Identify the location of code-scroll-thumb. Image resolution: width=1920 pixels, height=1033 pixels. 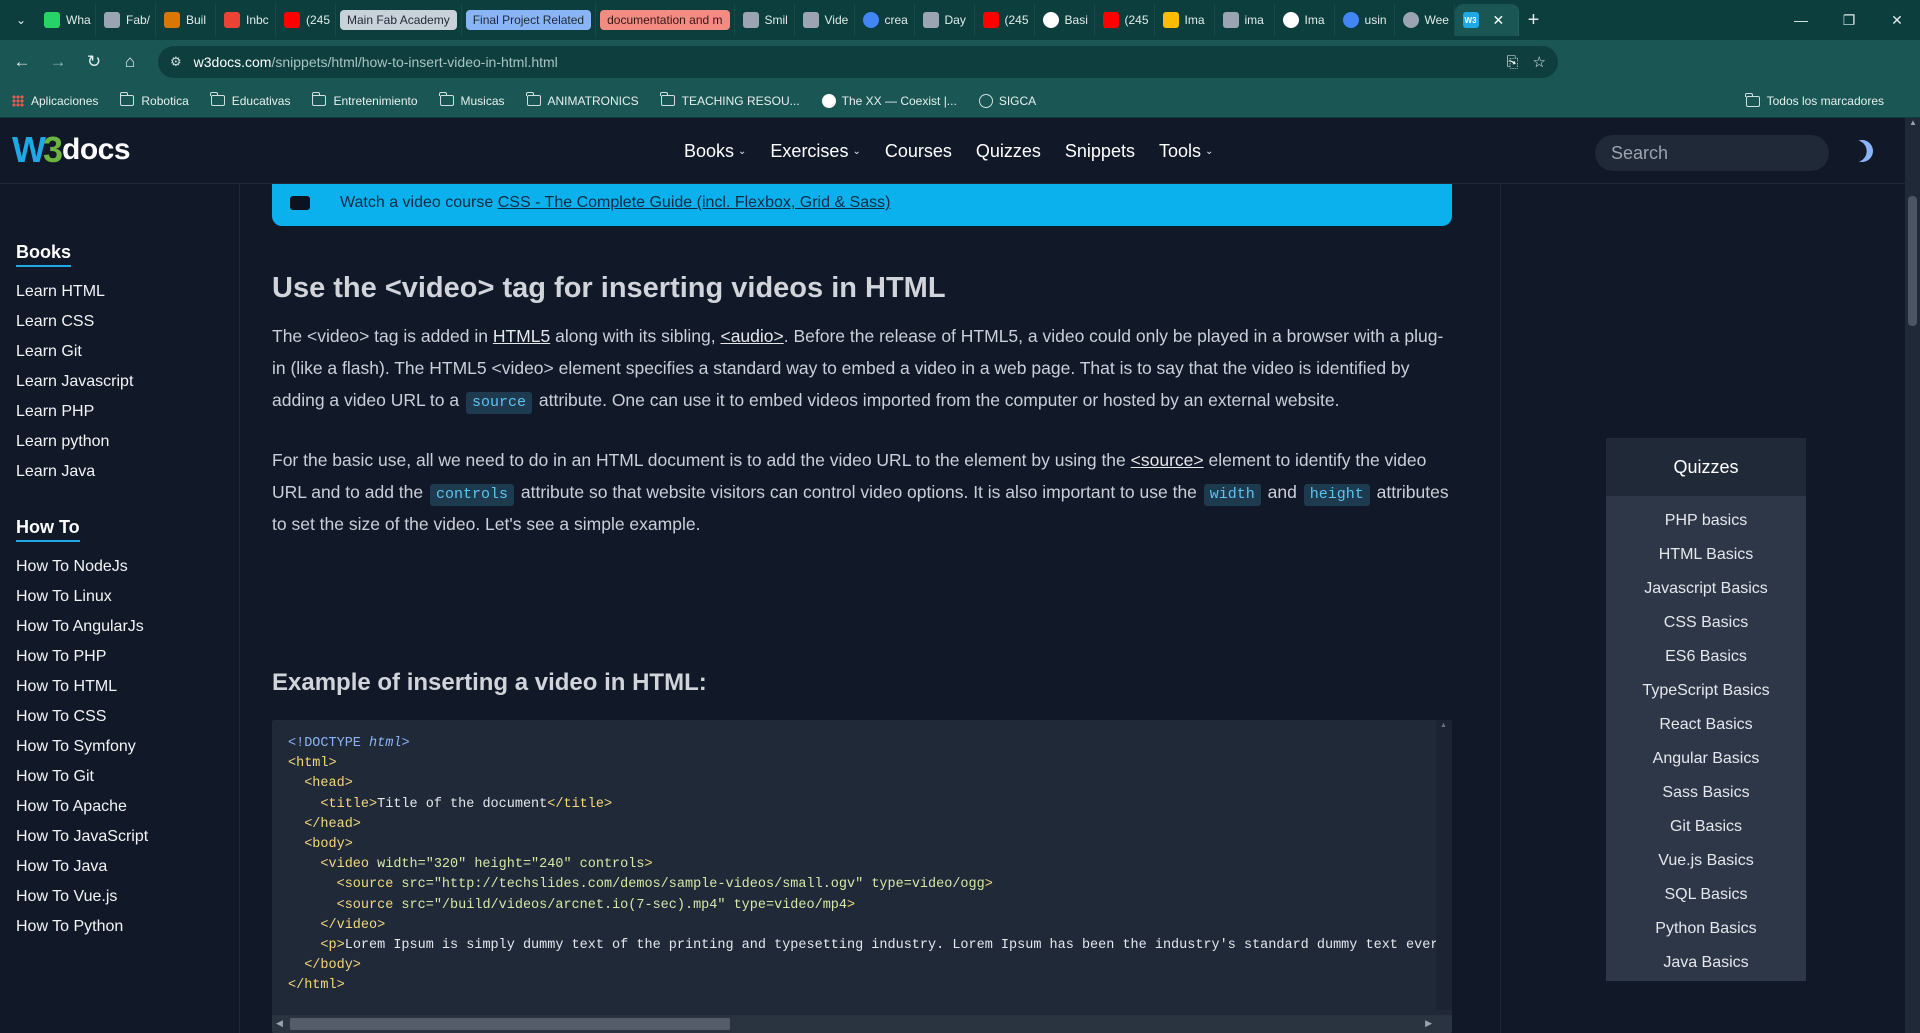
(510, 1024).